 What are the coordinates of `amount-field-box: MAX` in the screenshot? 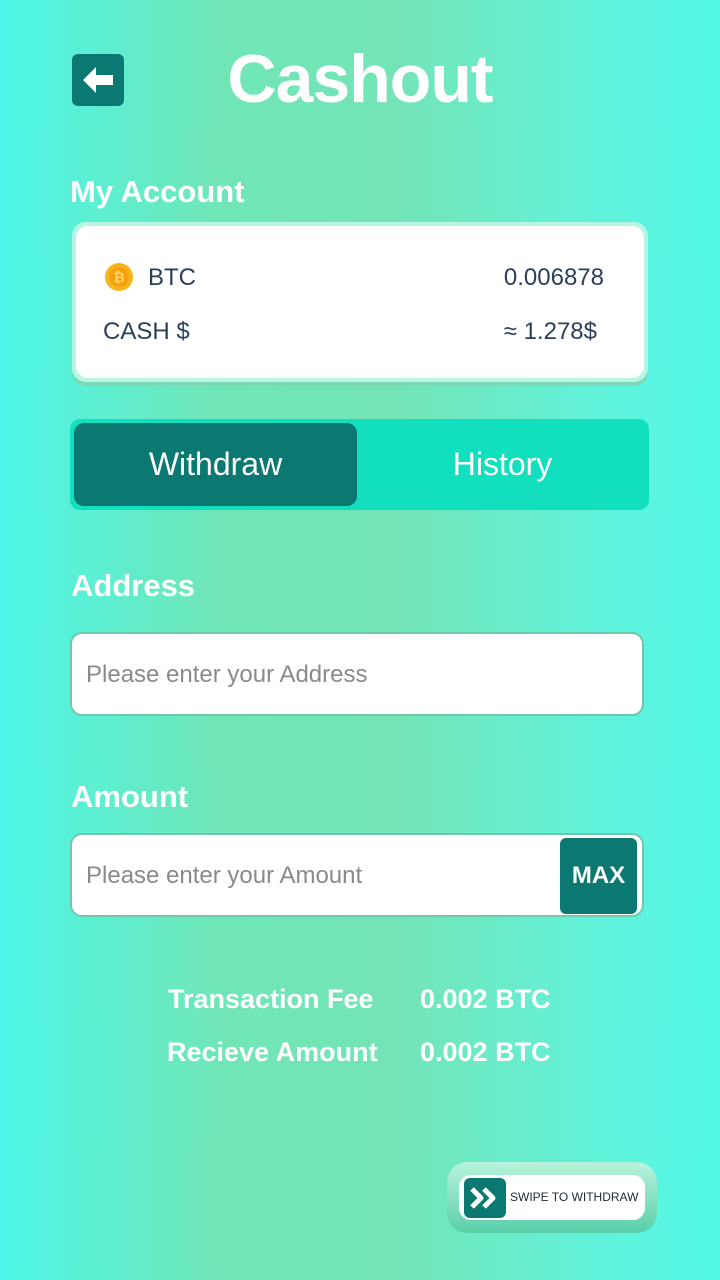 It's located at (357, 875).